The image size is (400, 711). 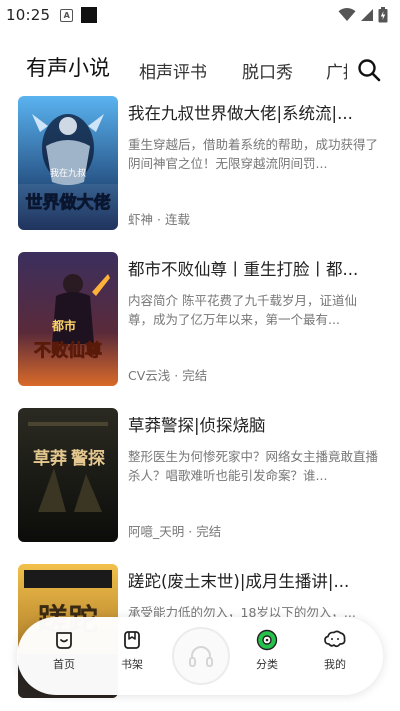 I want to click on search-button, so click(x=369, y=70).